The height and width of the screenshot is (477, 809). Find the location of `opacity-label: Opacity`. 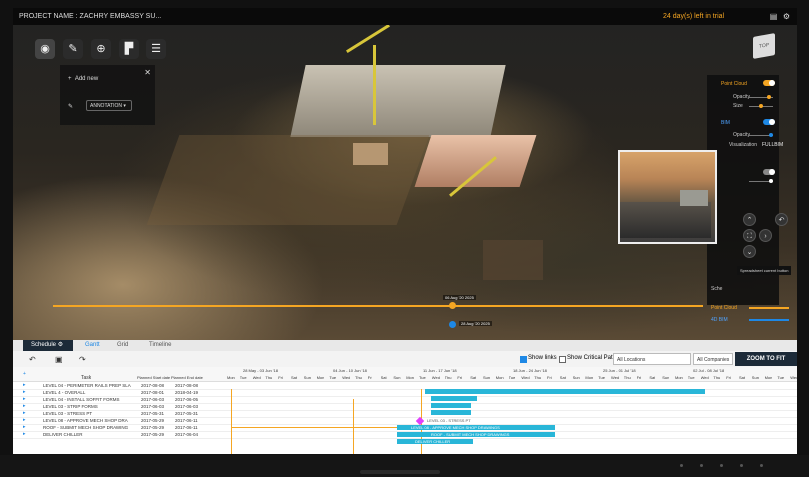

opacity-label: Opacity is located at coordinates (741, 97).